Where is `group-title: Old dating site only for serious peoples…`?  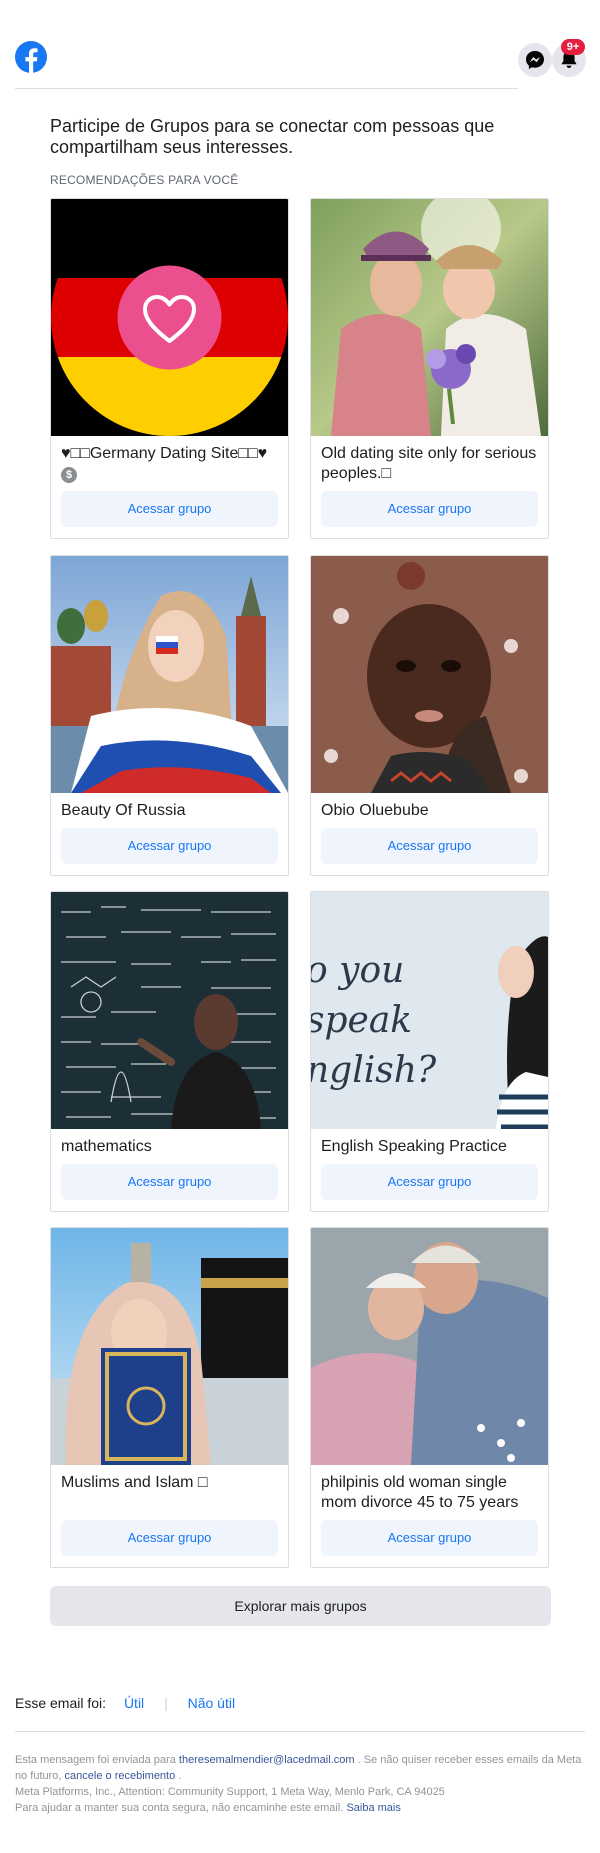 group-title: Old dating site only for serious peoples… is located at coordinates (430, 464).